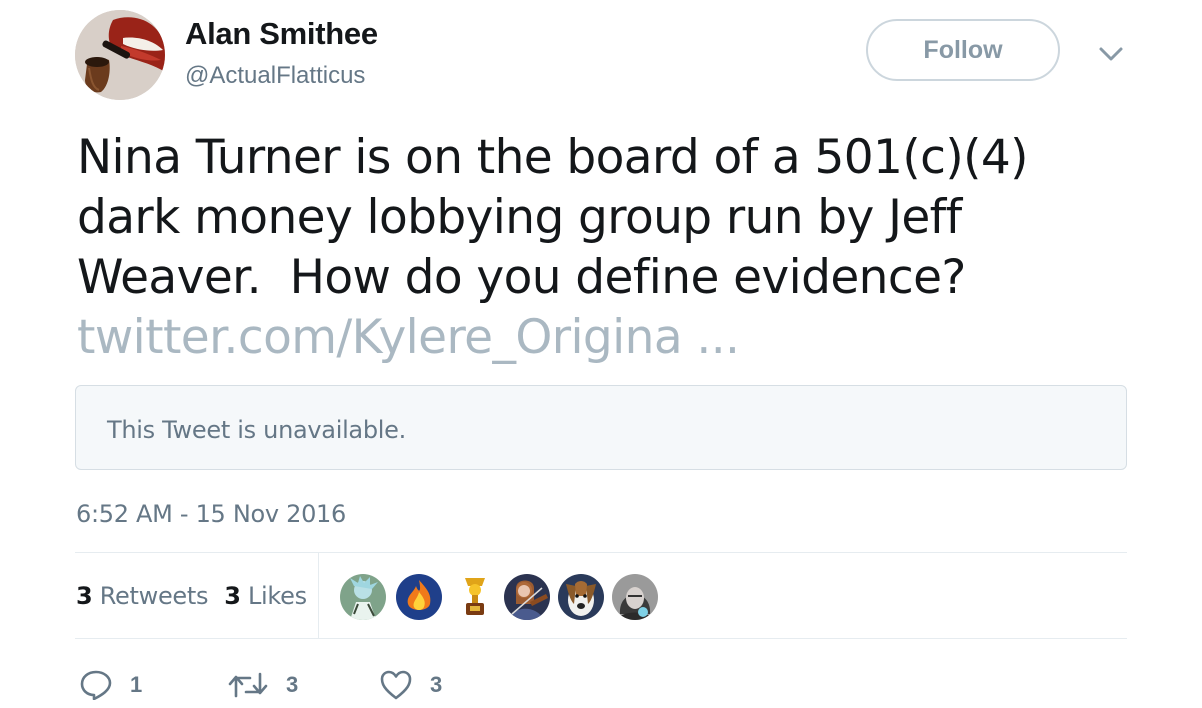 The height and width of the screenshot is (708, 1202). I want to click on like-button: 3, so click(411, 685).